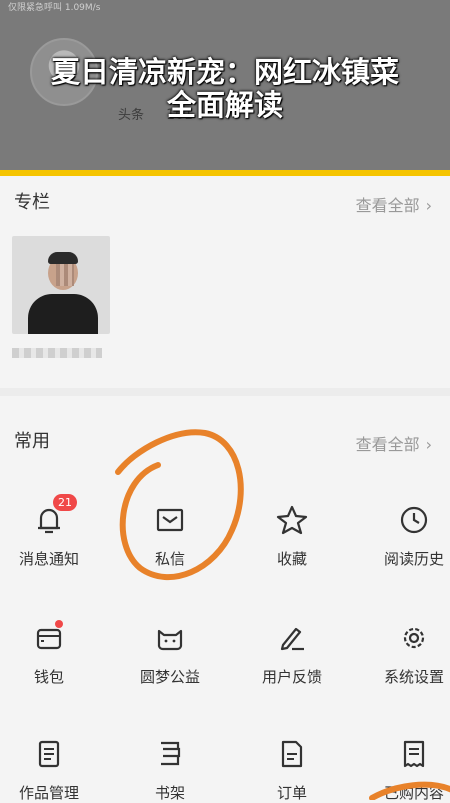 The width and height of the screenshot is (450, 803). I want to click on star-icon, so click(292, 520).